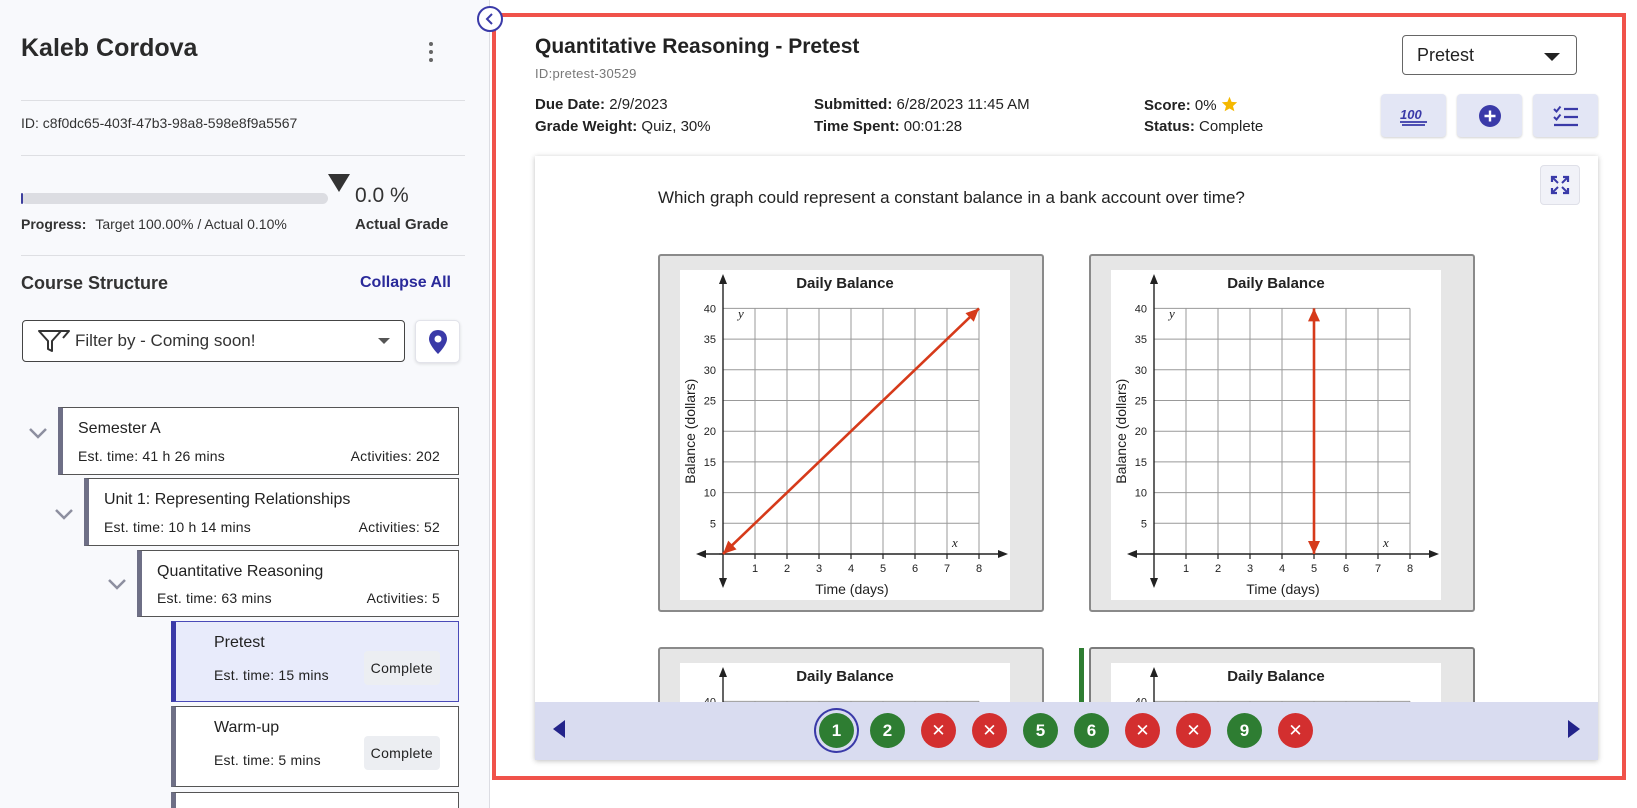 Image resolution: width=1637 pixels, height=808 pixels. I want to click on question-nav-2: 2, so click(887, 730).